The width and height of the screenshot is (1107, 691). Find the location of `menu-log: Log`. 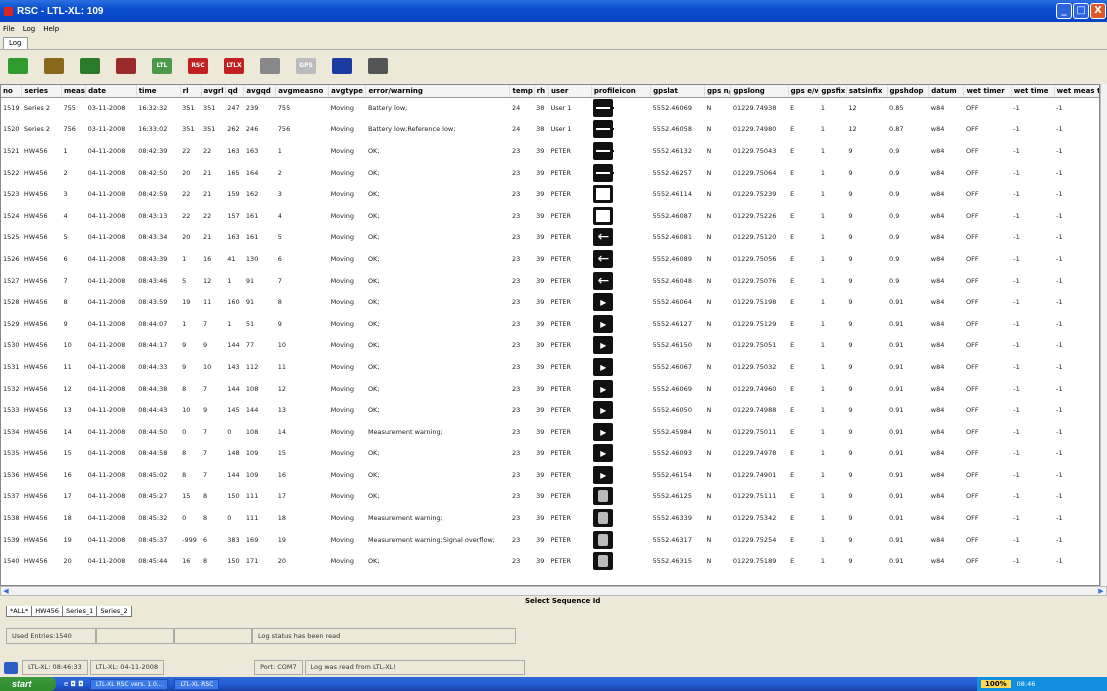

menu-log: Log is located at coordinates (29, 29).